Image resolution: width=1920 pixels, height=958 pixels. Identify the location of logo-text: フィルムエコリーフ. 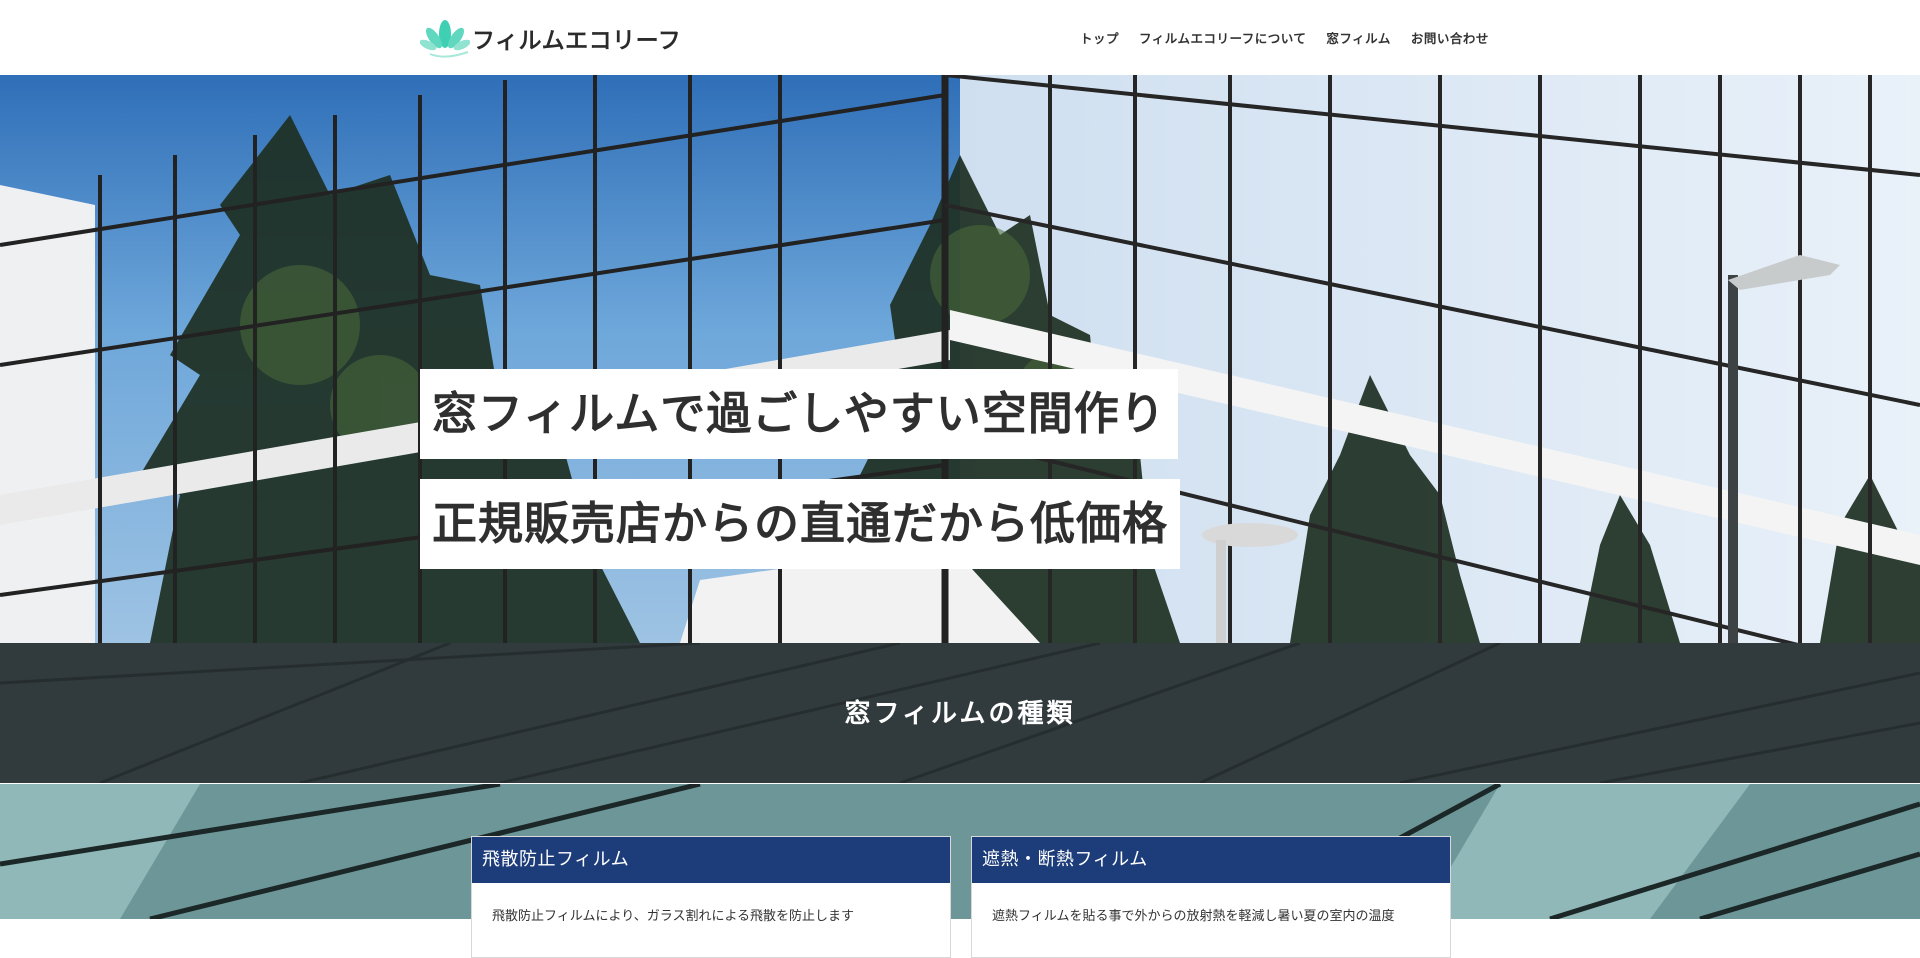
(577, 41).